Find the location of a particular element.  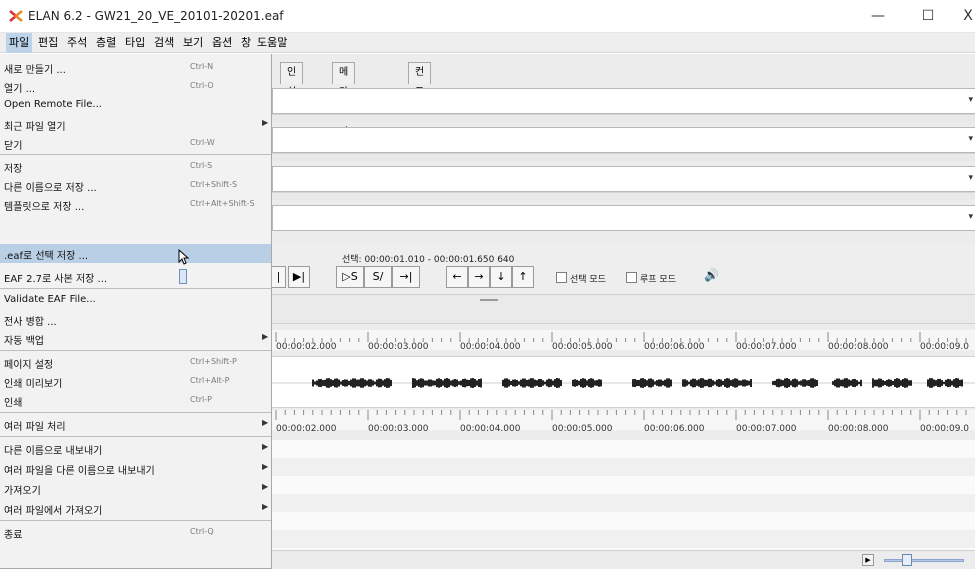

tab-controls: 컨트롤 is located at coordinates (420, 90).